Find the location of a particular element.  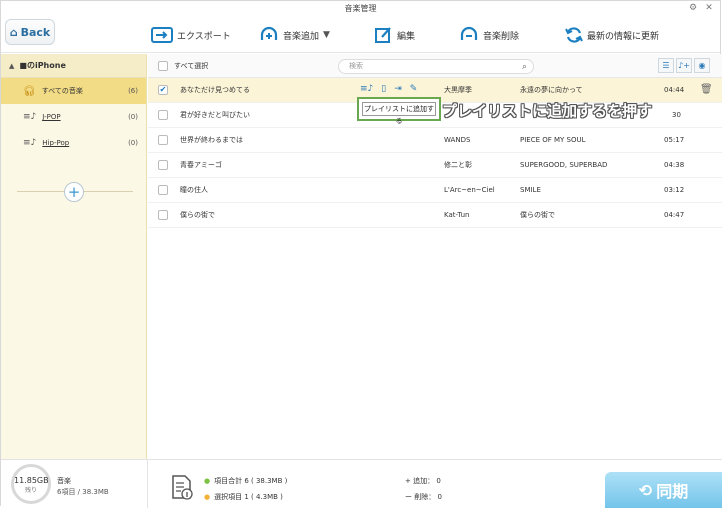

search-input: 検索 ⌕ is located at coordinates (436, 66).